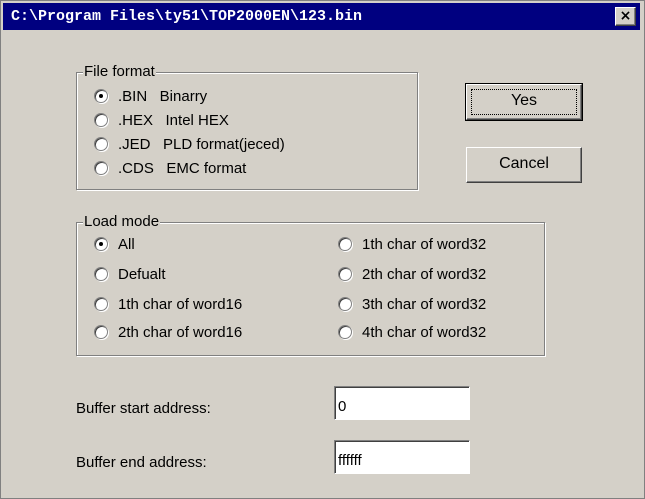 Image resolution: width=645 pixels, height=499 pixels. What do you see at coordinates (114, 244) in the screenshot?
I see `radio-load-all: All` at bounding box center [114, 244].